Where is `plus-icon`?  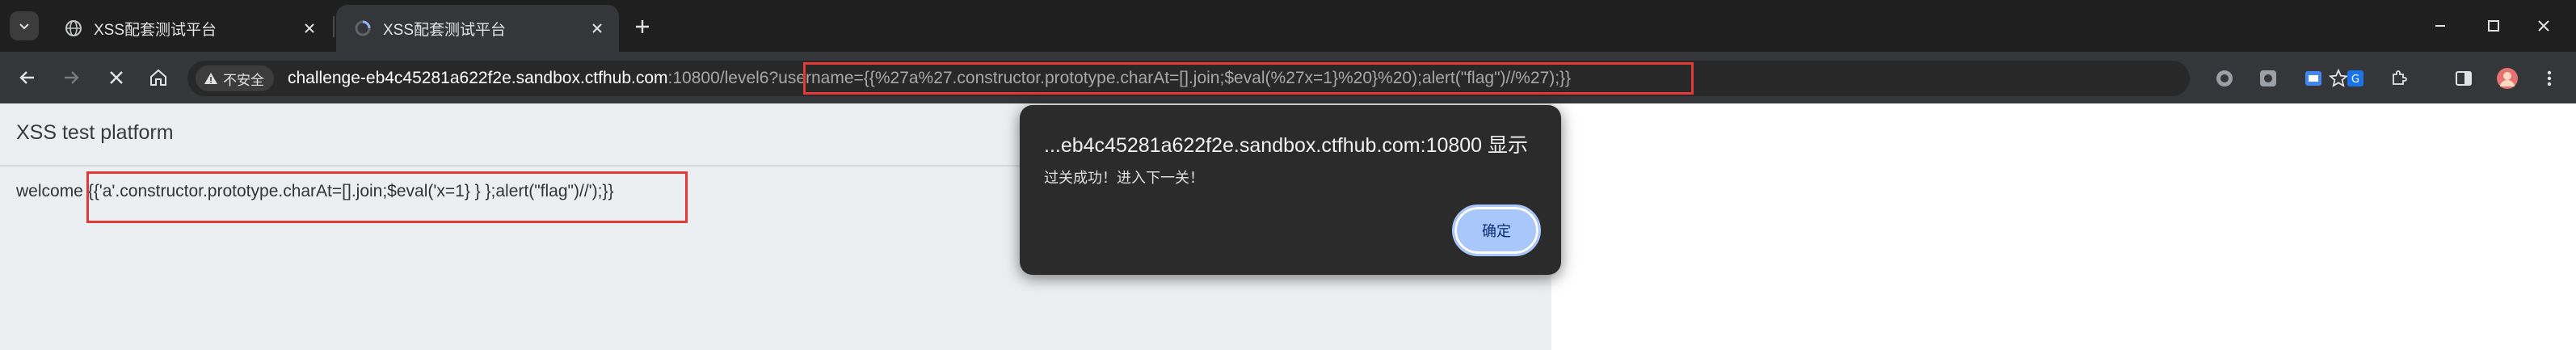 plus-icon is located at coordinates (642, 27).